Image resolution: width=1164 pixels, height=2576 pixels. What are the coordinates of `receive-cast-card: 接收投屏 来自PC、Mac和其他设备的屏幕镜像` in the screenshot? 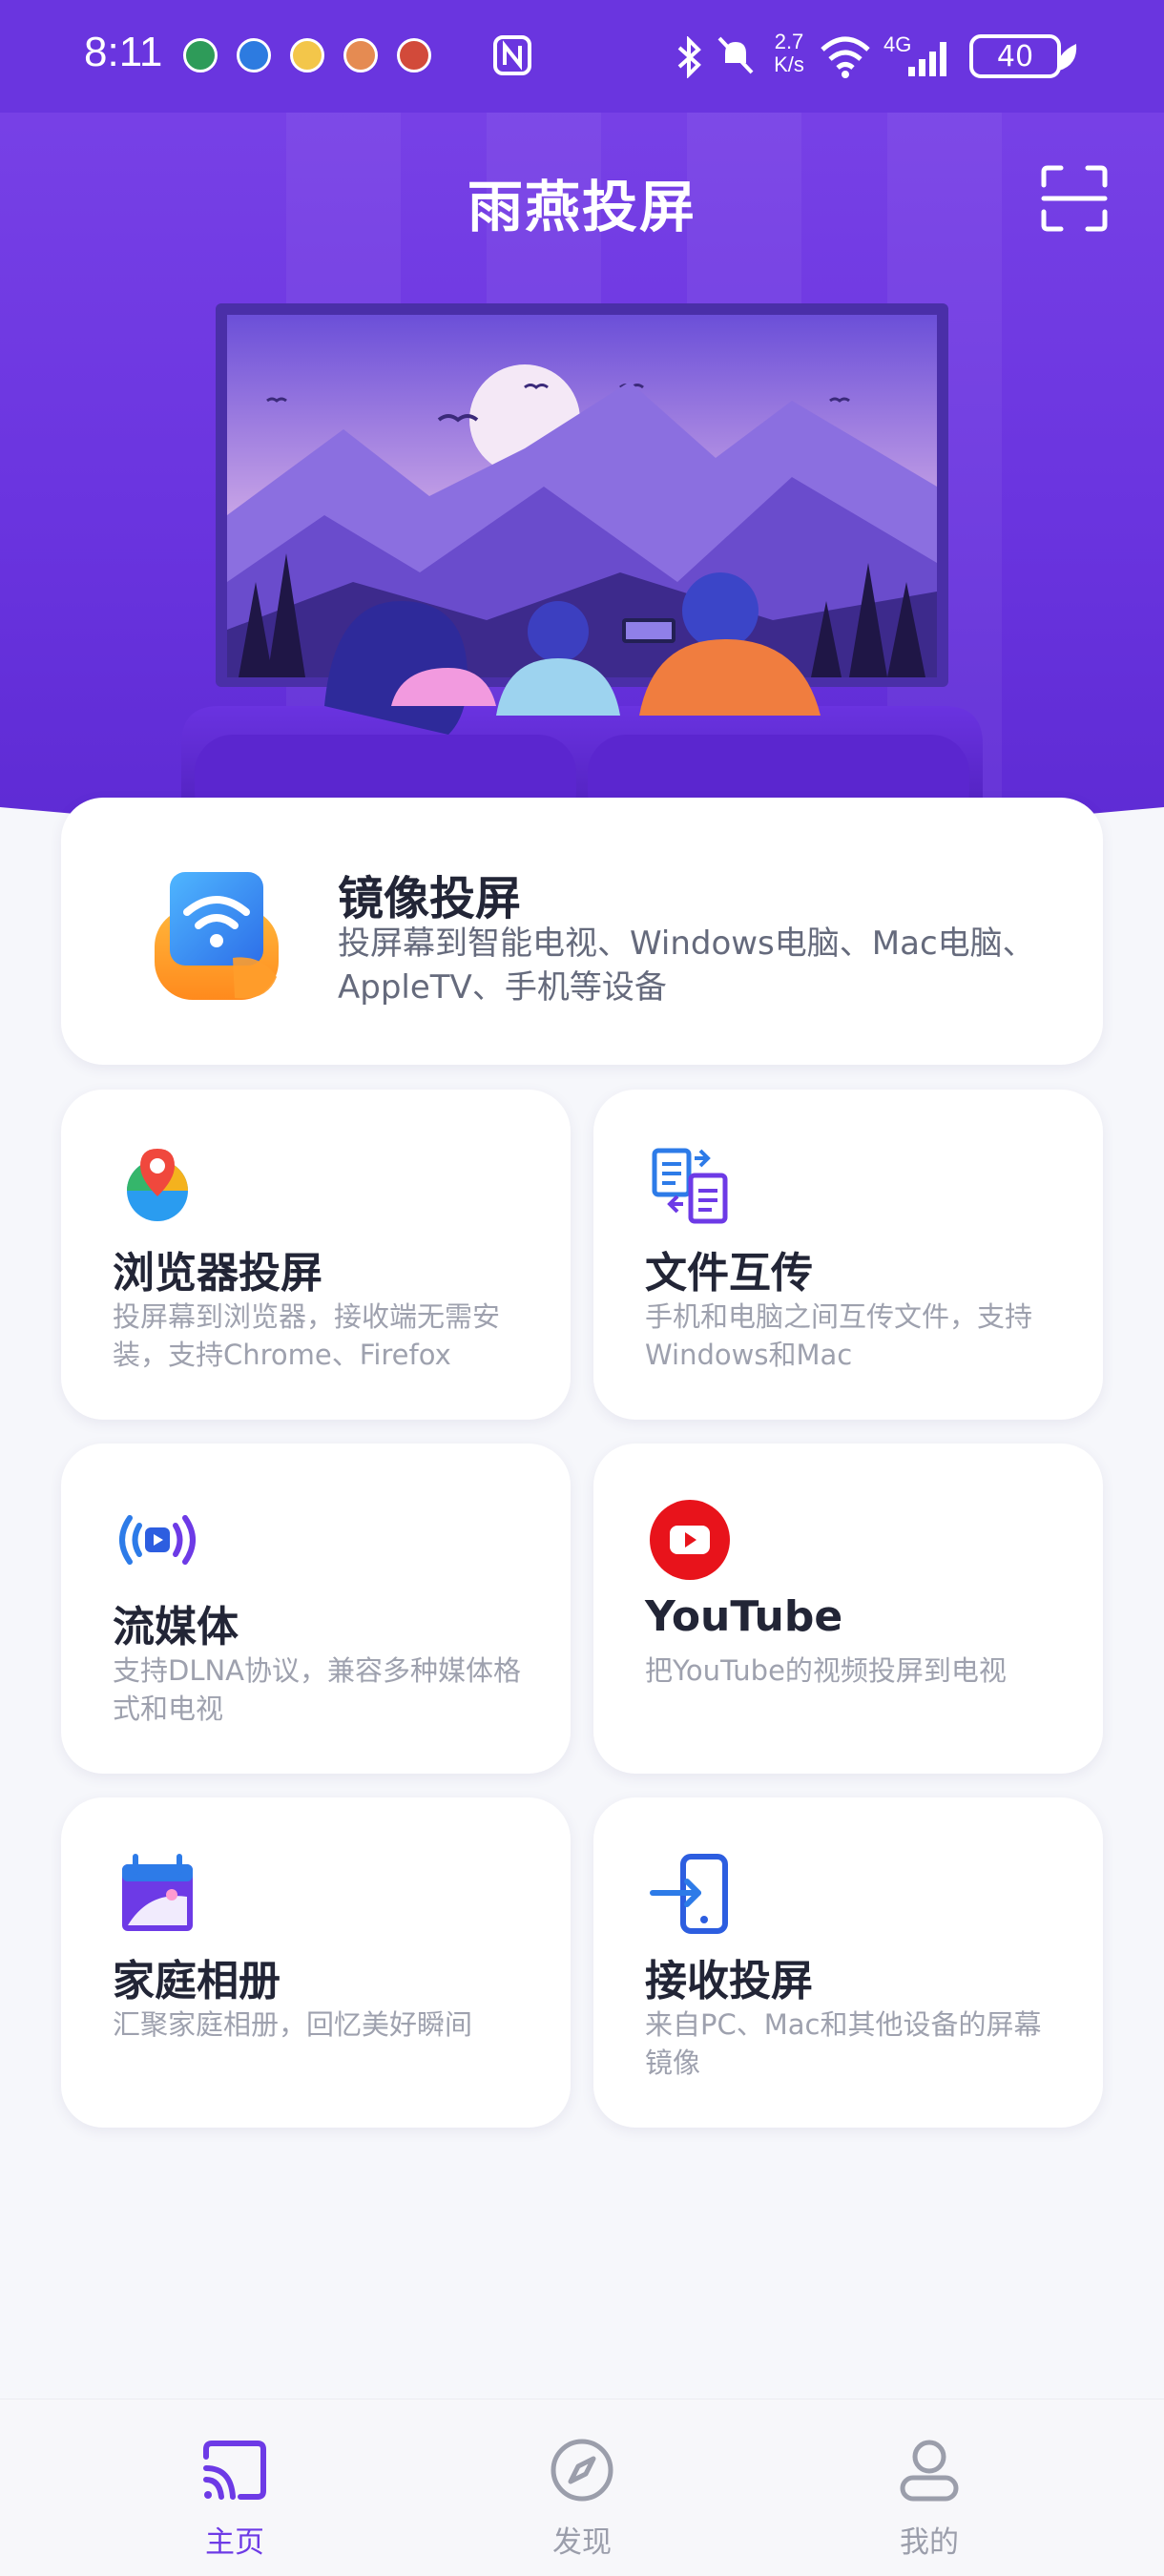 It's located at (848, 1962).